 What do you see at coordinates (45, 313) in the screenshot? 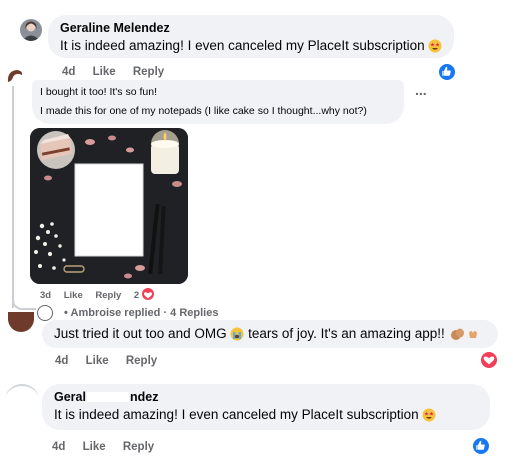
I see `avatar-replier` at bounding box center [45, 313].